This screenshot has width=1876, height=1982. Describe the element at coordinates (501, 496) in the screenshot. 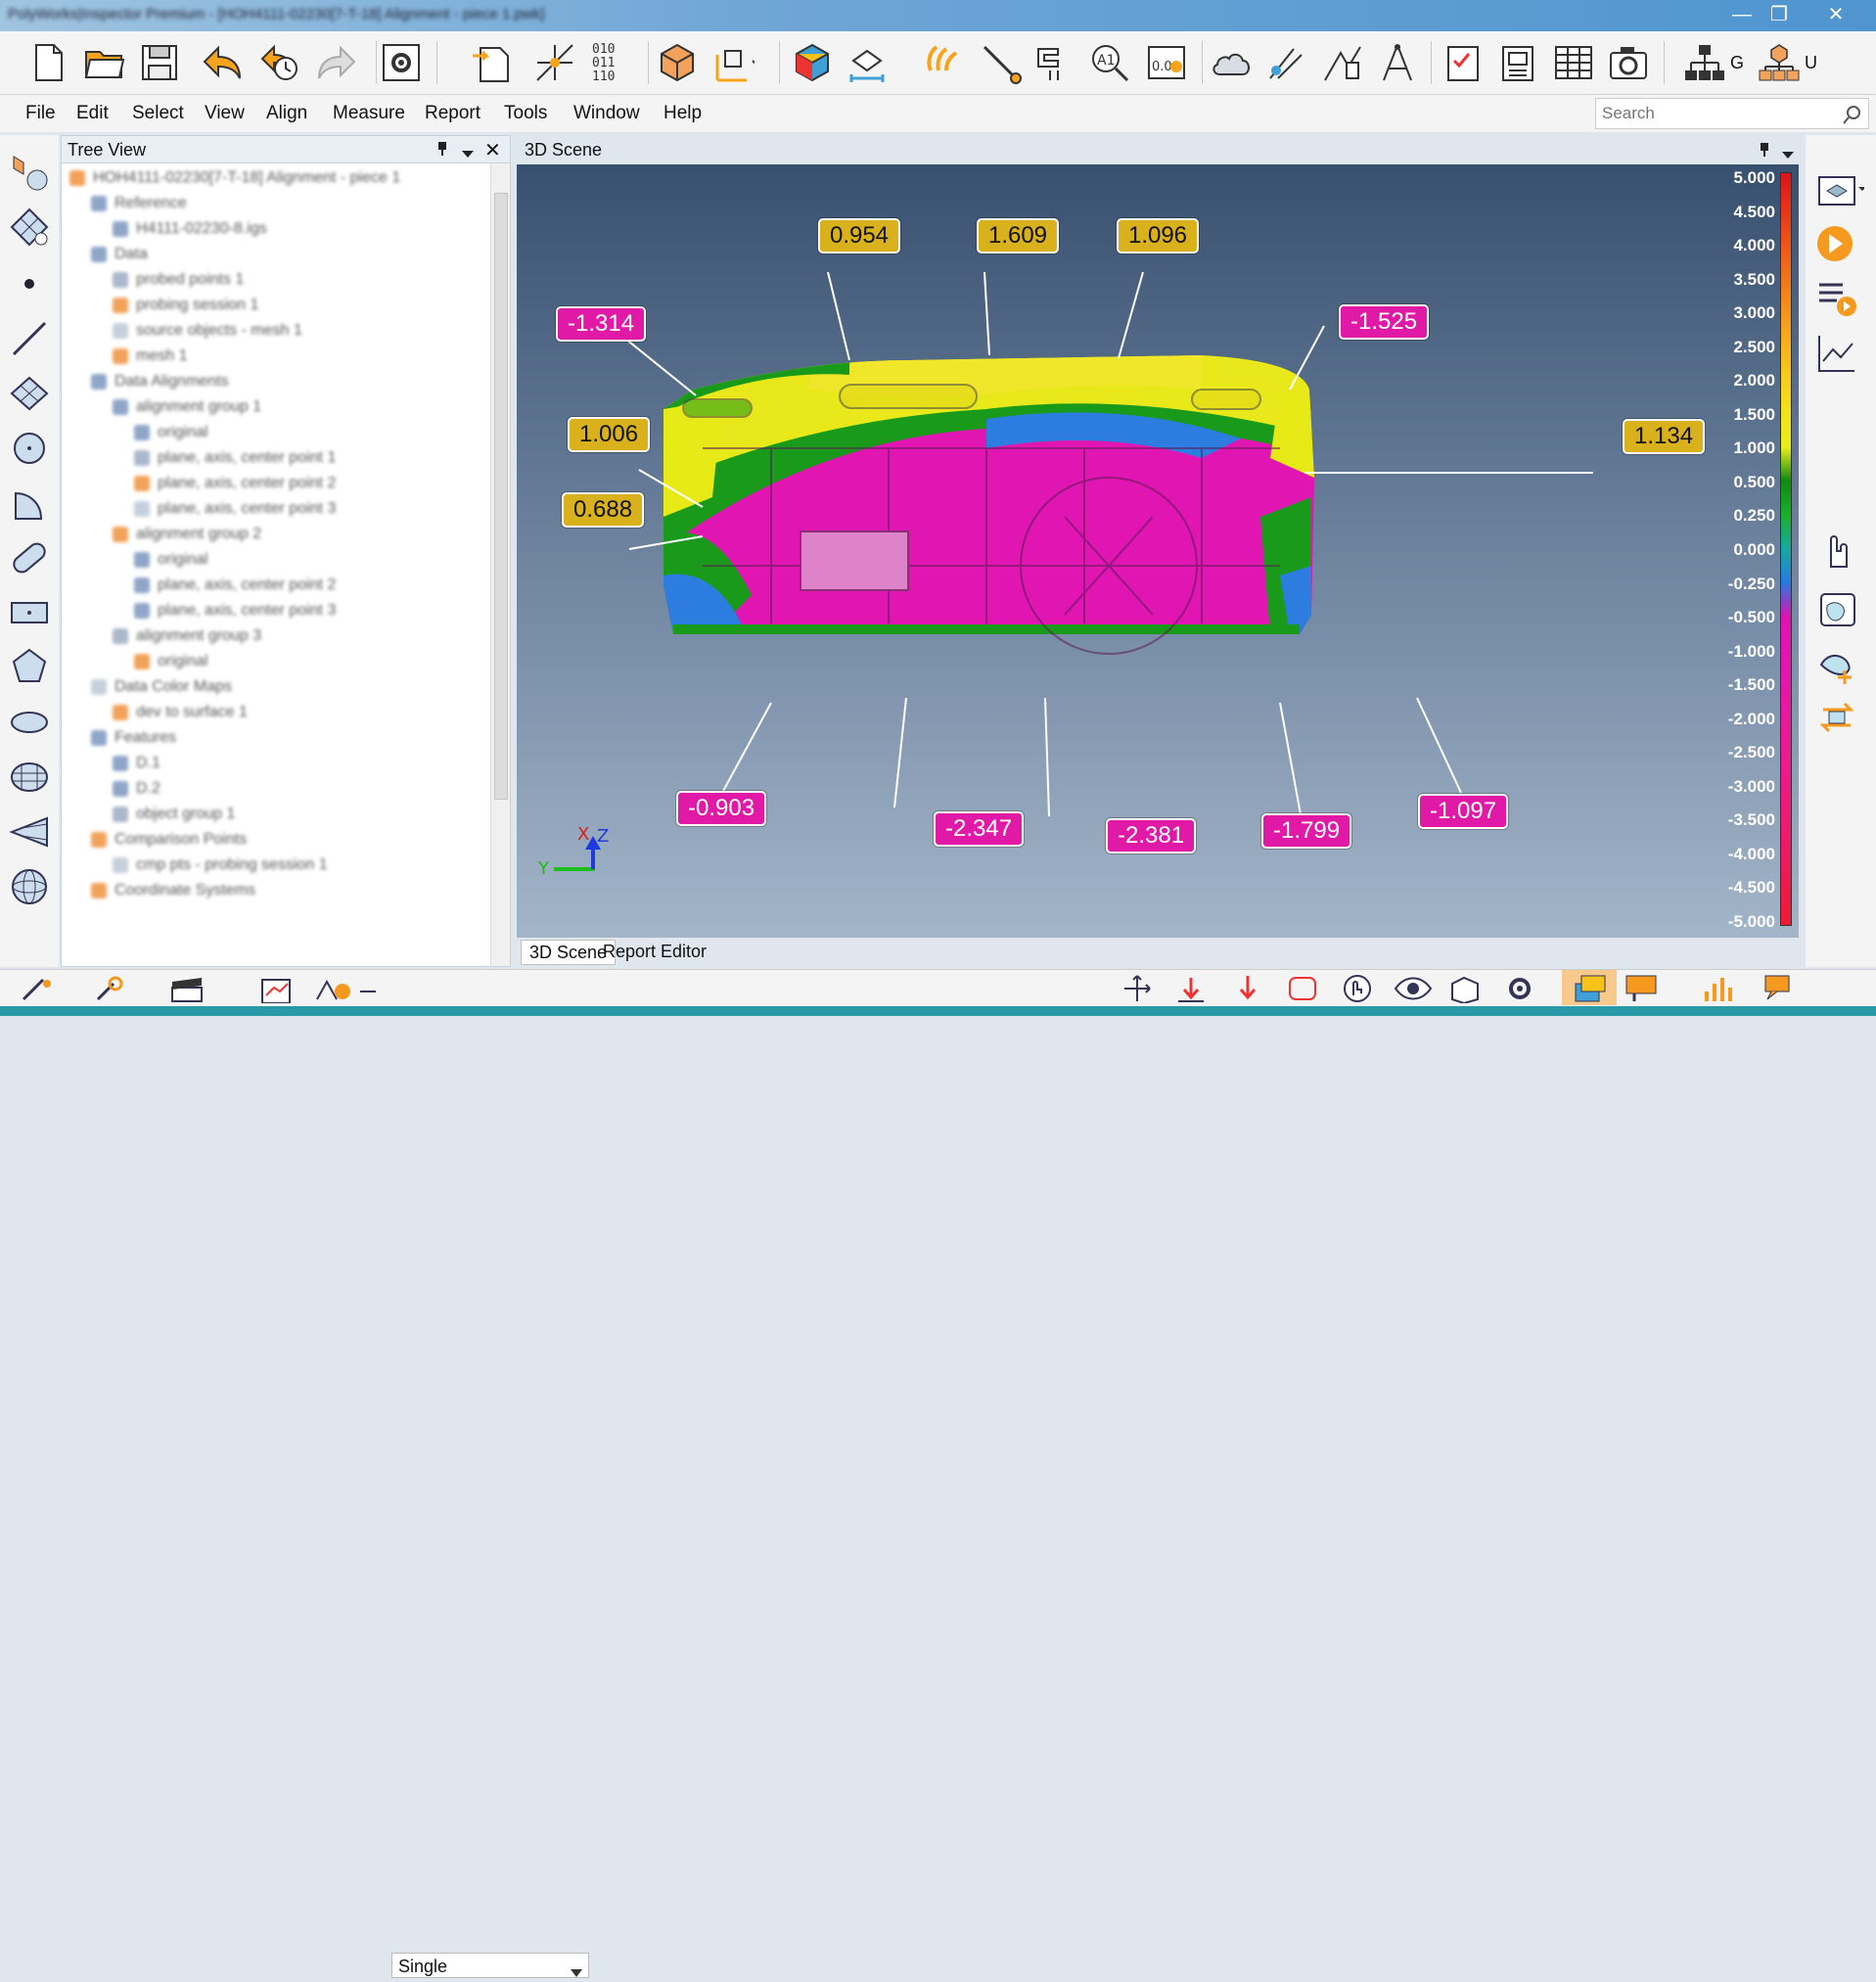

I see `tree-scroll-thumb` at that location.